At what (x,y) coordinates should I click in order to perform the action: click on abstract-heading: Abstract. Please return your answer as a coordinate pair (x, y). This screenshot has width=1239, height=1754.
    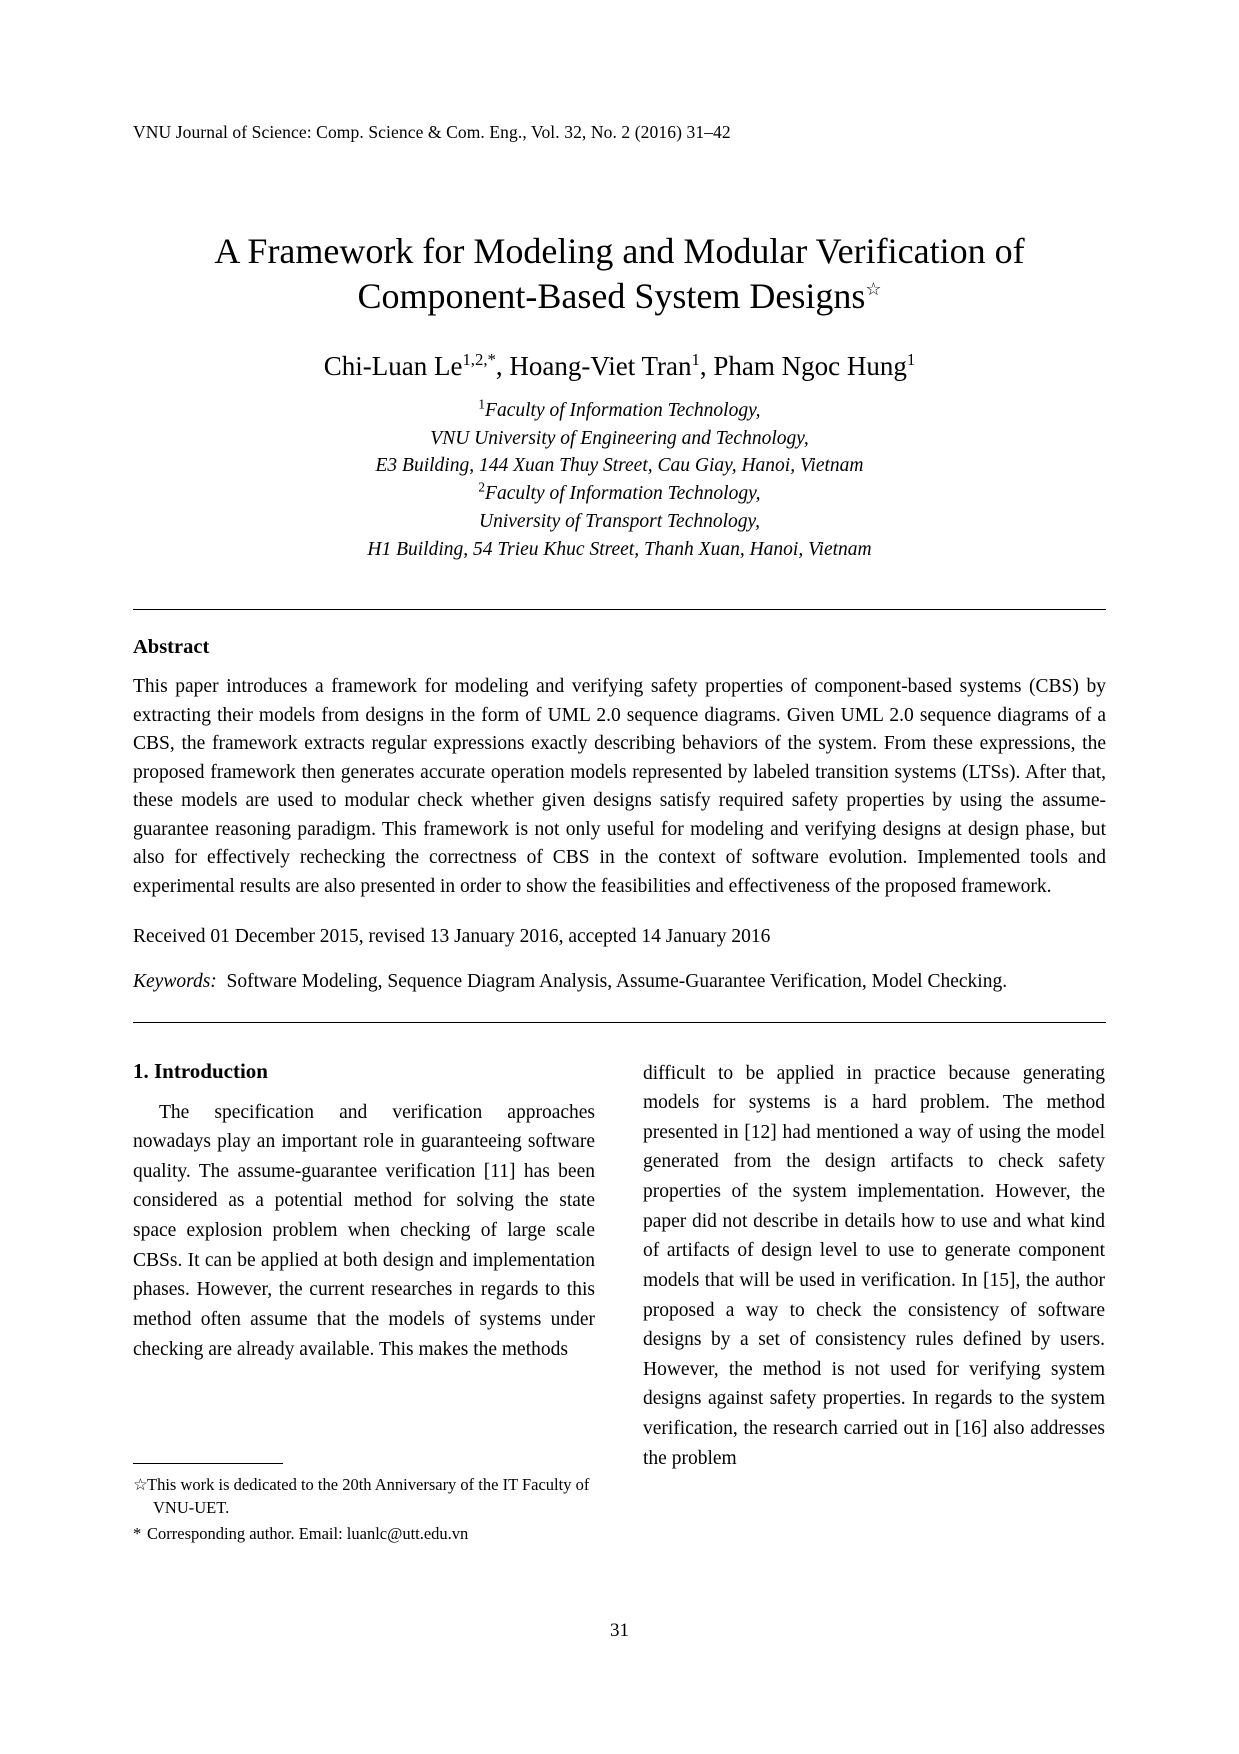
    Looking at the image, I should click on (171, 647).